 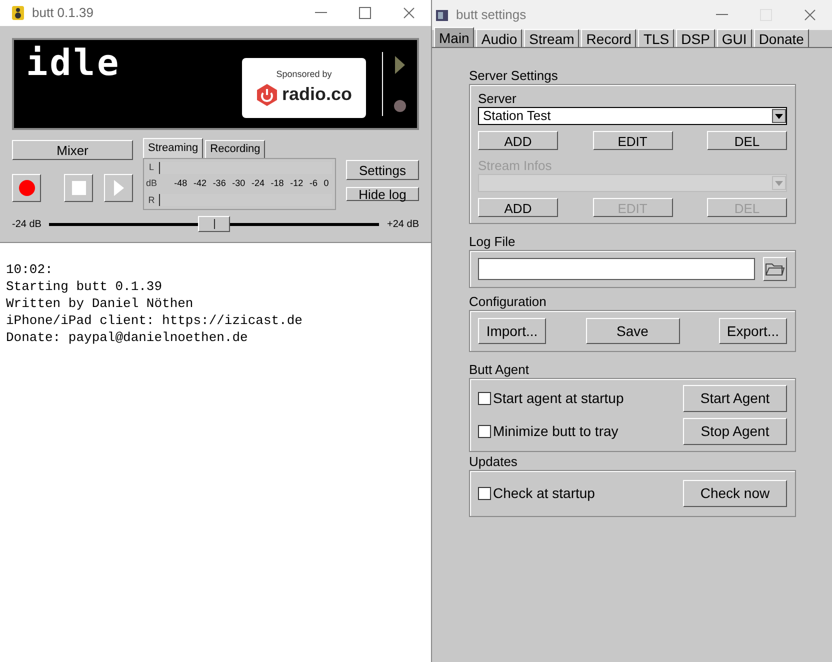 What do you see at coordinates (518, 140) in the screenshot?
I see `server-action-button: ADD` at bounding box center [518, 140].